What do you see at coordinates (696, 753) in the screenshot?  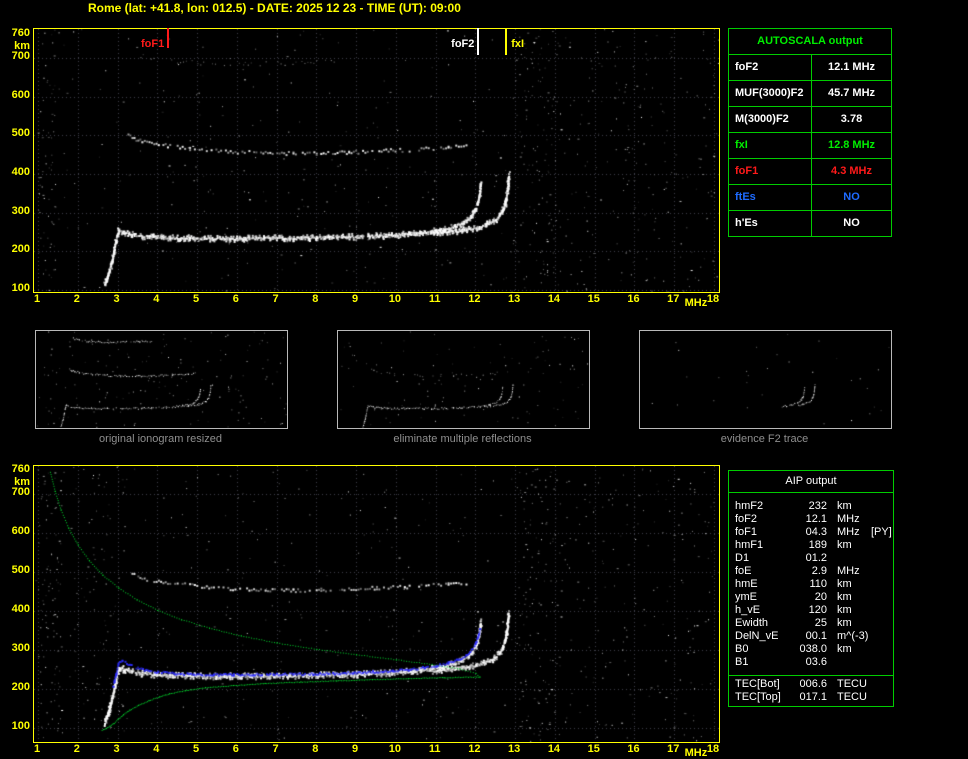 I see `x-axis-unit-label: MHz` at bounding box center [696, 753].